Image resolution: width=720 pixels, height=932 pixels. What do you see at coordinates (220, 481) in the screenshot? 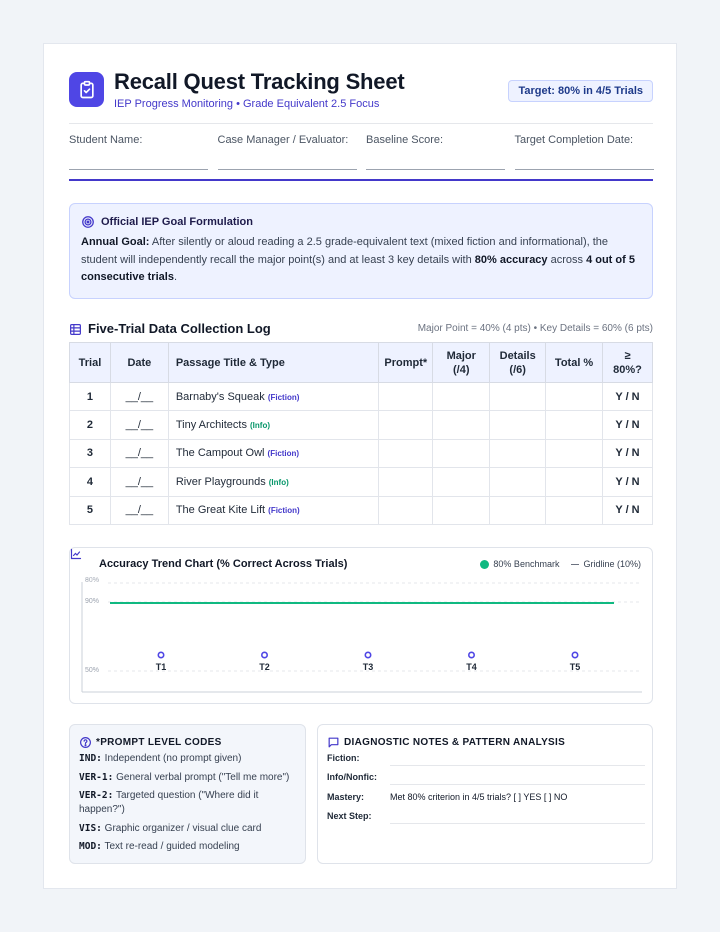
I see `passage-title: River Playgrounds` at bounding box center [220, 481].